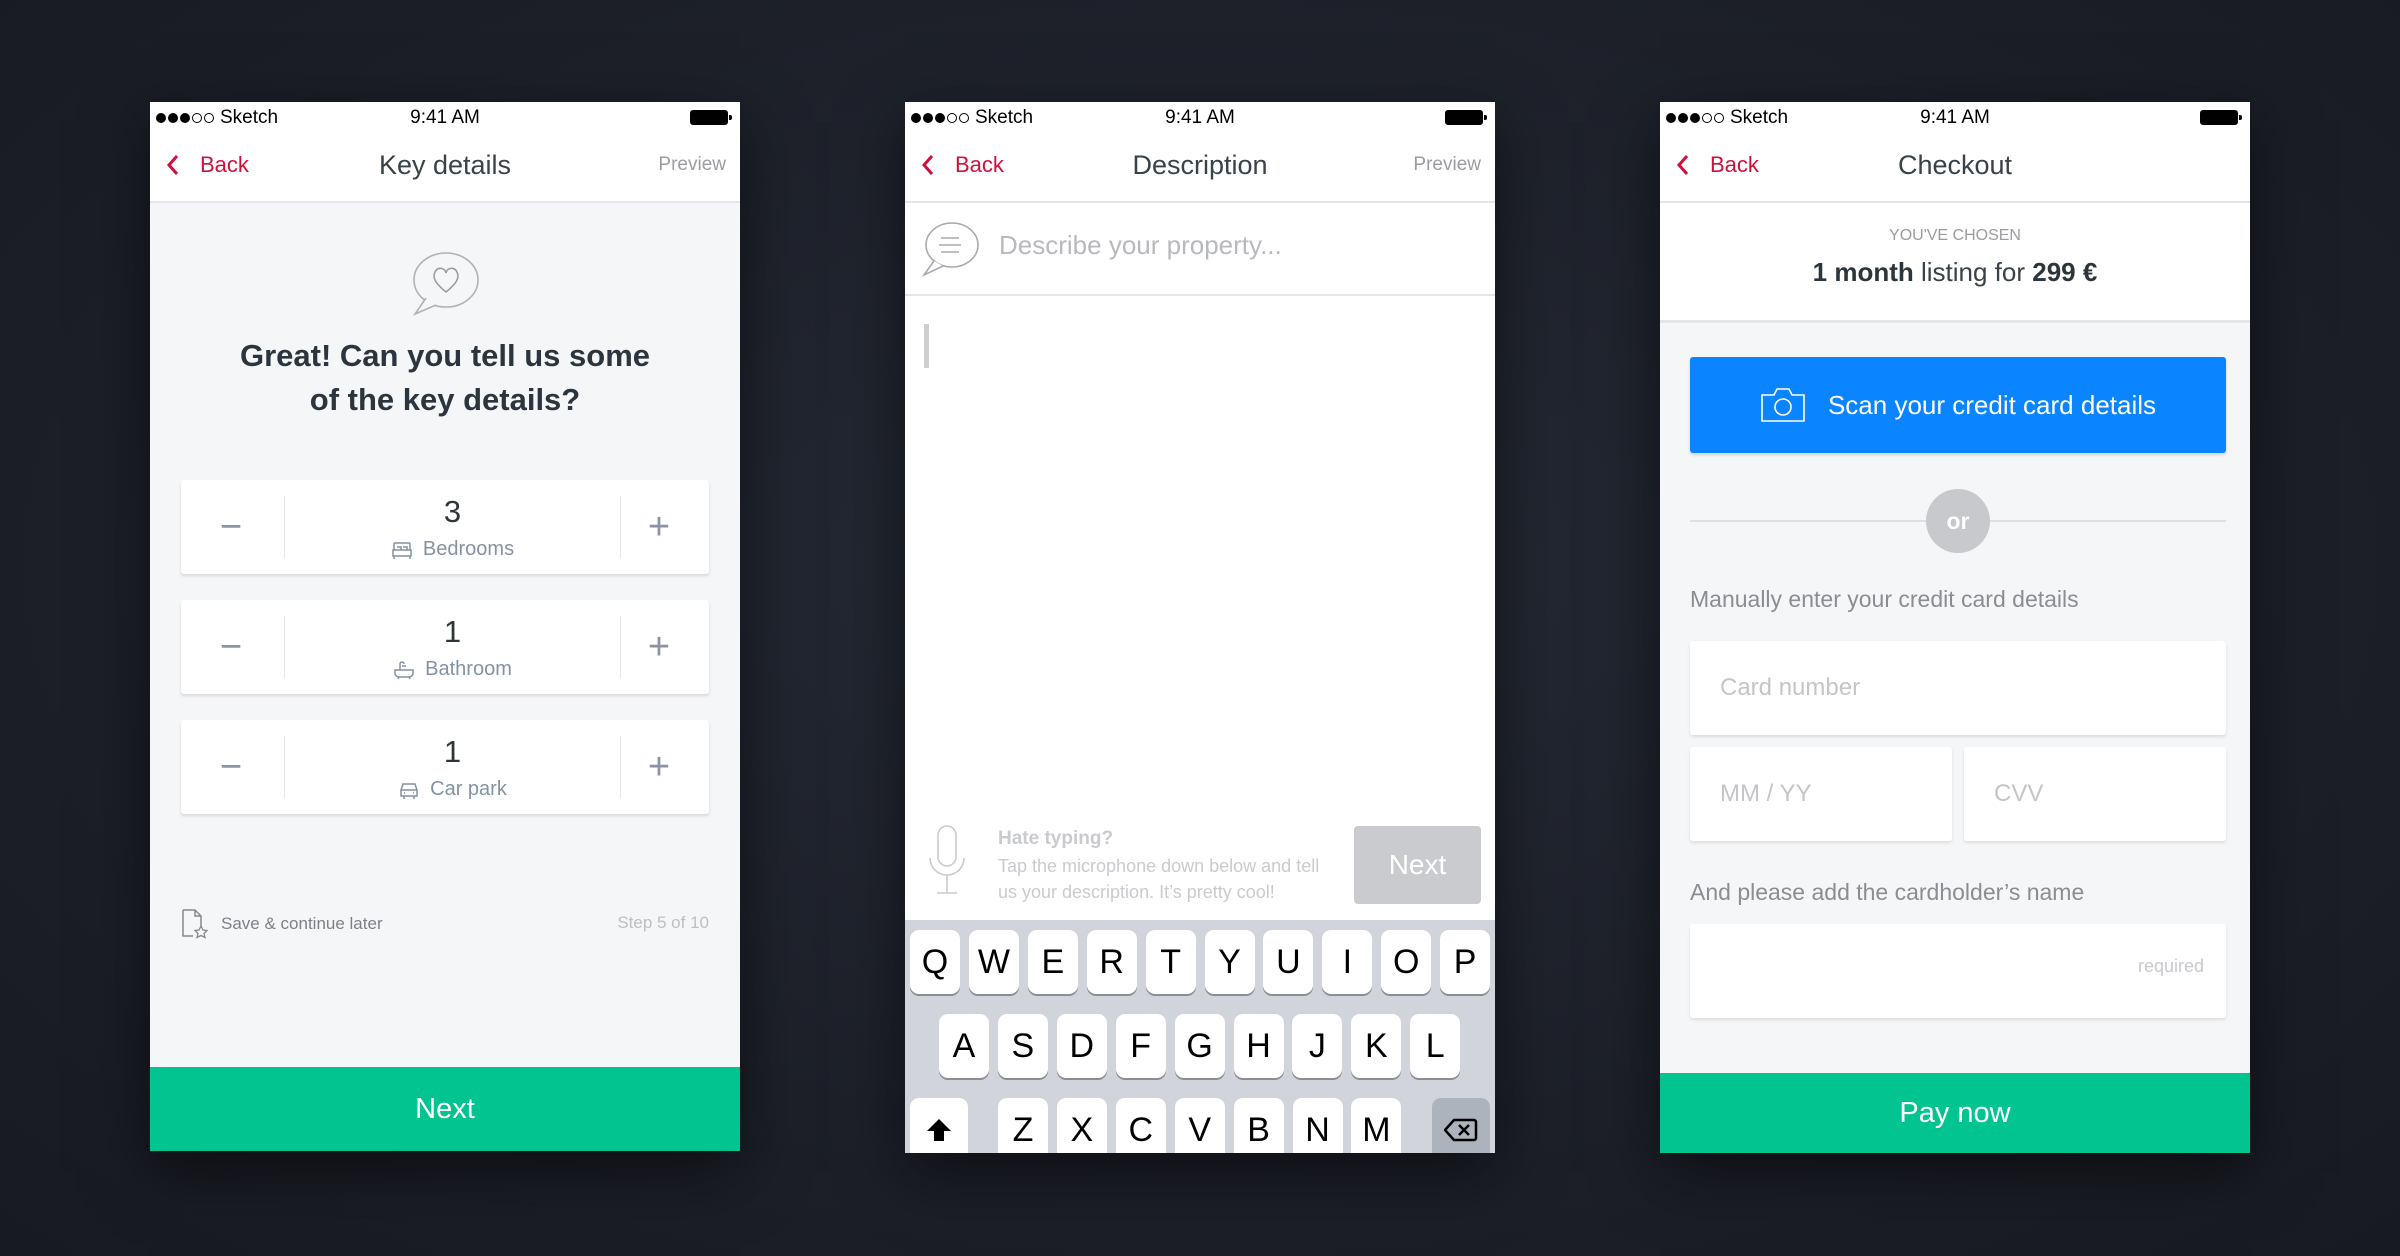  I want to click on increment-bathrooms-button: +, so click(659, 647).